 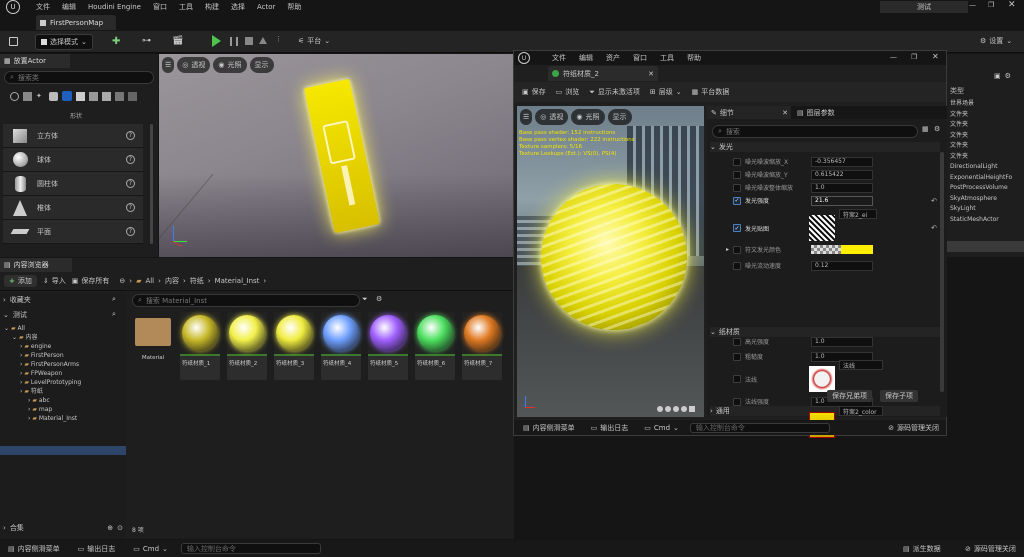 What do you see at coordinates (65, 409) in the screenshot?
I see `tree-item: › ▰ map` at bounding box center [65, 409].